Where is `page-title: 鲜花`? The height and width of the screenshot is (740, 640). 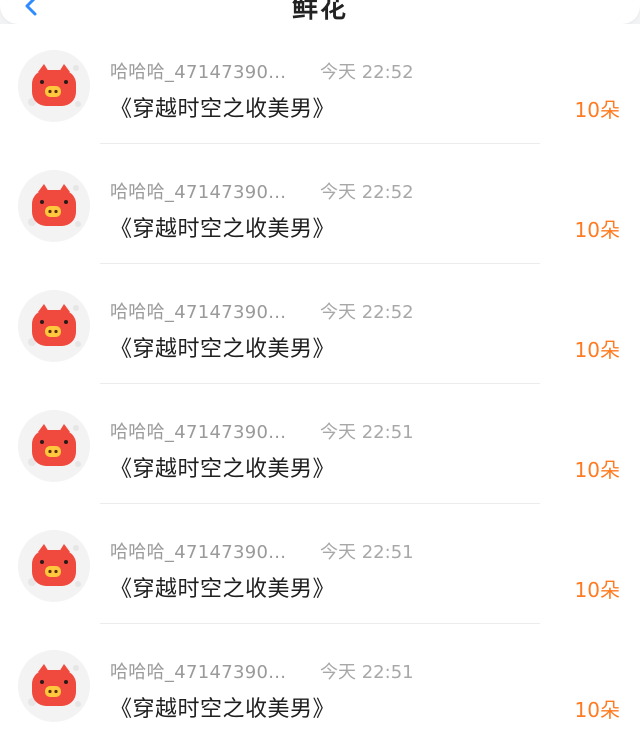 page-title: 鲜花 is located at coordinates (319, 12).